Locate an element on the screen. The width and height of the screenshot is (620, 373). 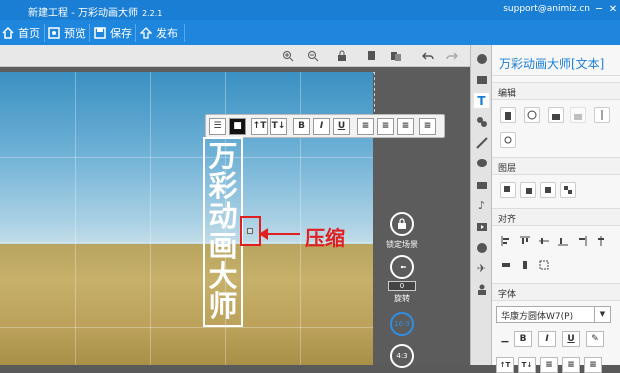
font-size-up-icon: ↑T is located at coordinates (505, 365).